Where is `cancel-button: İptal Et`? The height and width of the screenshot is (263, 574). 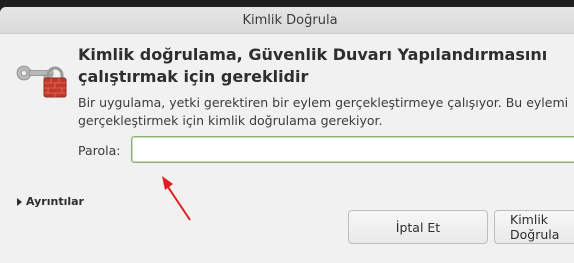
cancel-button: İptal Et is located at coordinates (418, 227).